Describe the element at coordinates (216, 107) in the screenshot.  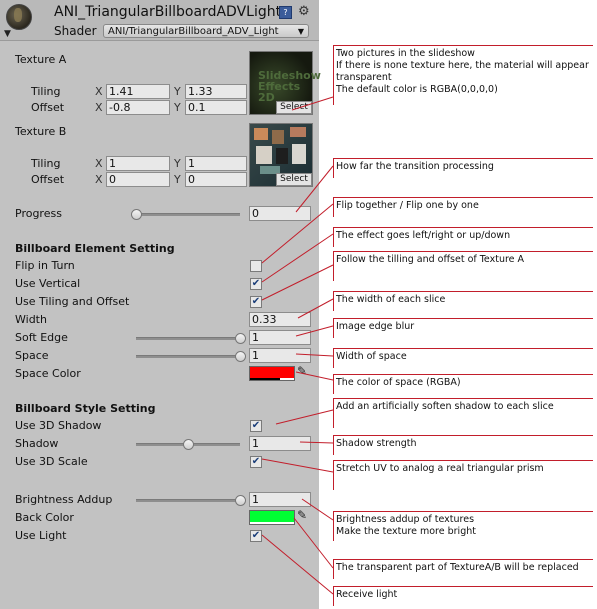
I see `texture-a-offset-y-field: 0.1` at that location.